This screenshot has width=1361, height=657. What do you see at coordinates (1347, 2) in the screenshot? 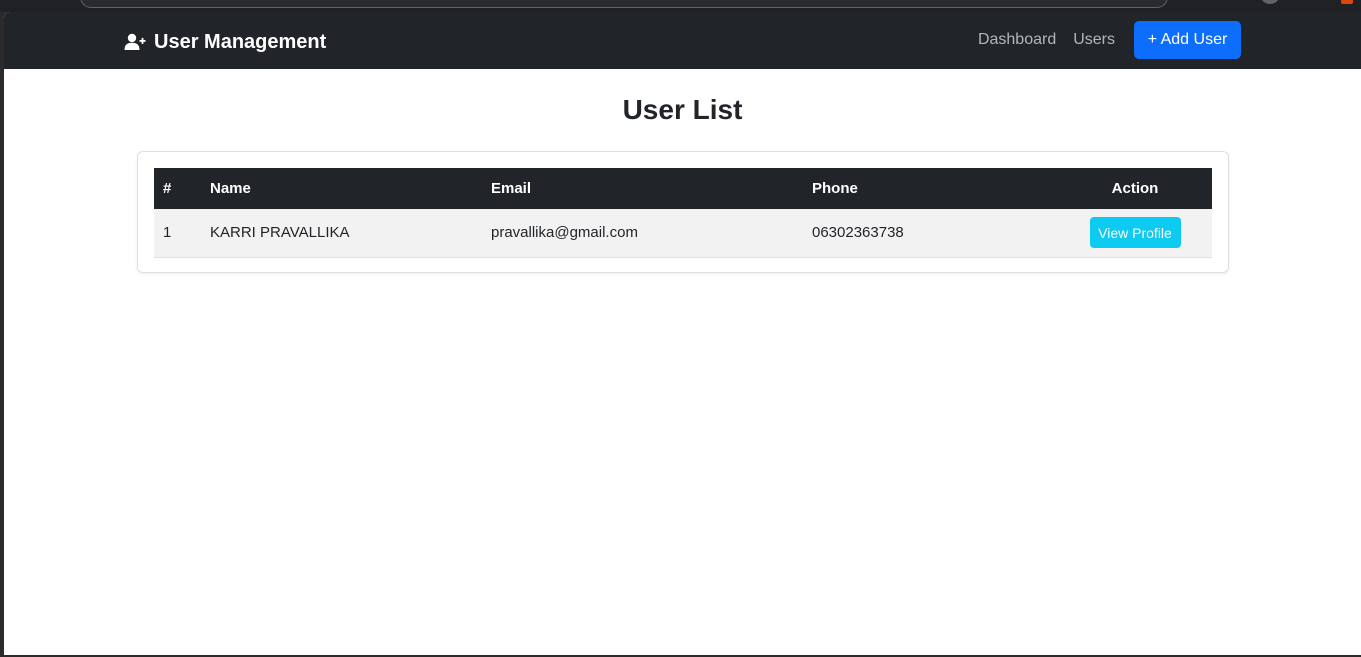
I see `extension-icon` at bounding box center [1347, 2].